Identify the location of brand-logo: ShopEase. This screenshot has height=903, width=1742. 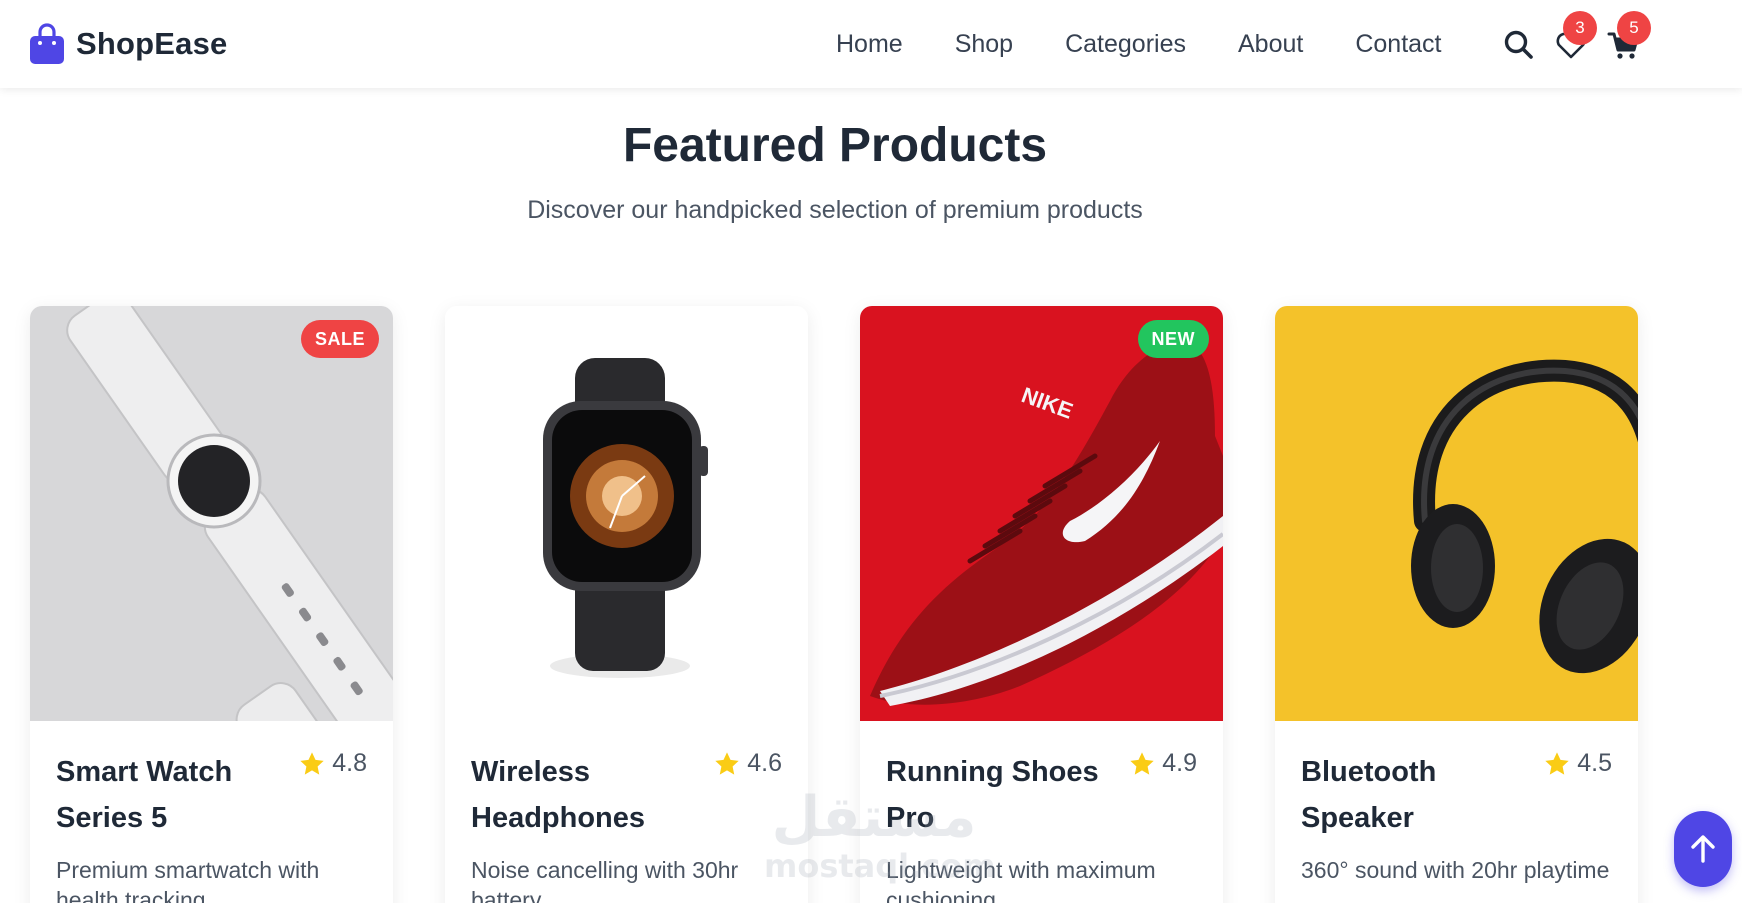
(127, 44).